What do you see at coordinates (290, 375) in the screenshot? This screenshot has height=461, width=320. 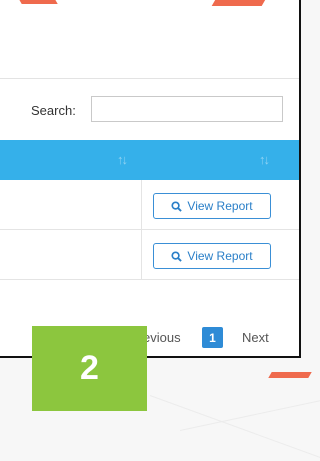 I see `decorative-accent-bottom` at bounding box center [290, 375].